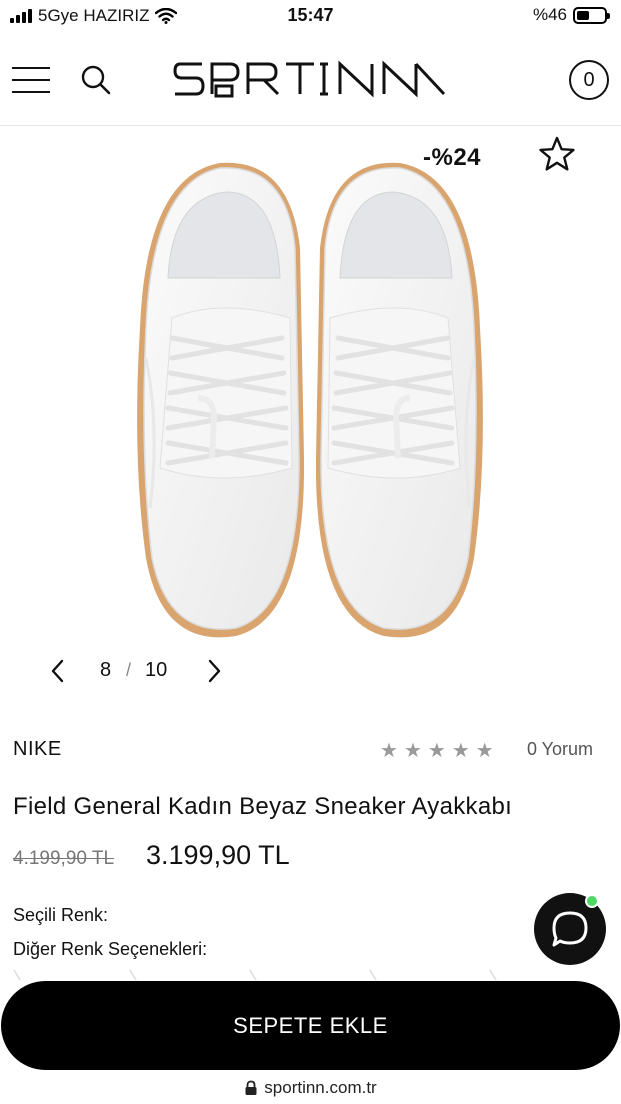 The image size is (621, 1104). Describe the element at coordinates (399, 400) in the screenshot. I see `right-shoe` at that location.